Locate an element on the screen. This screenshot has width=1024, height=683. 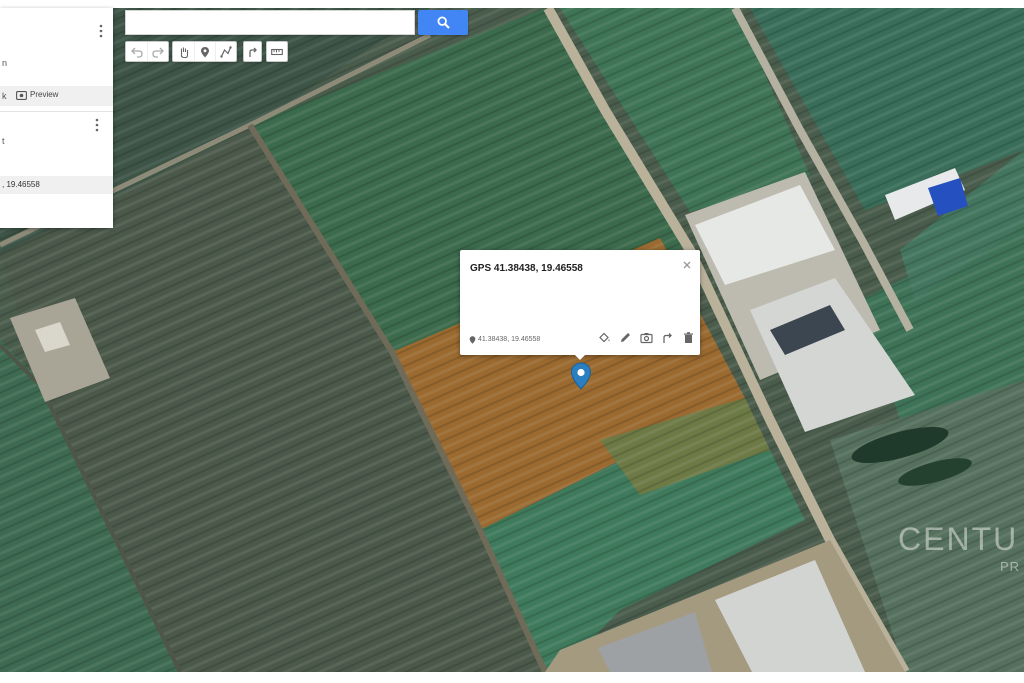
measure-button is located at coordinates (277, 51).